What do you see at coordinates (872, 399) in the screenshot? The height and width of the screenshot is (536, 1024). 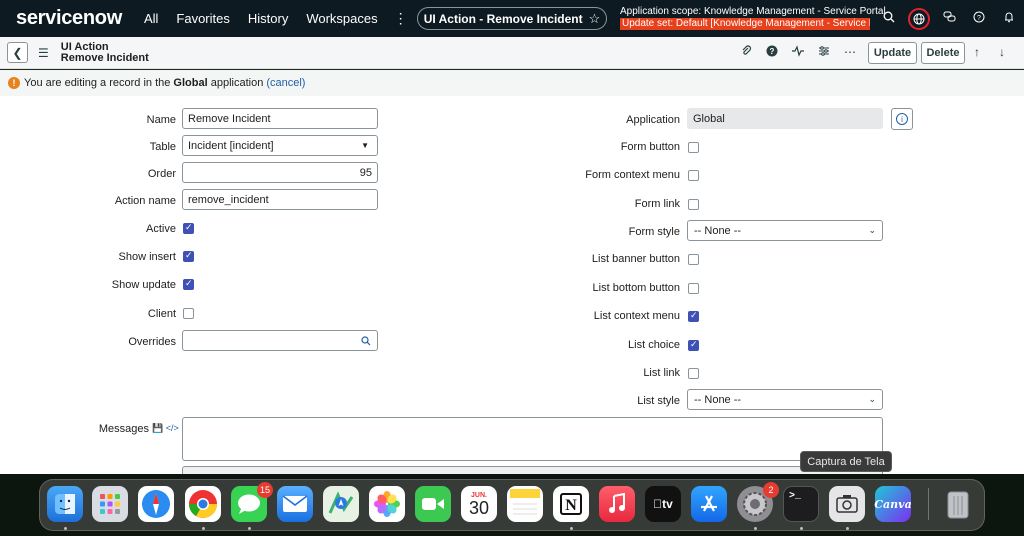 I see `chevron-down-icon: ⌄` at bounding box center [872, 399].